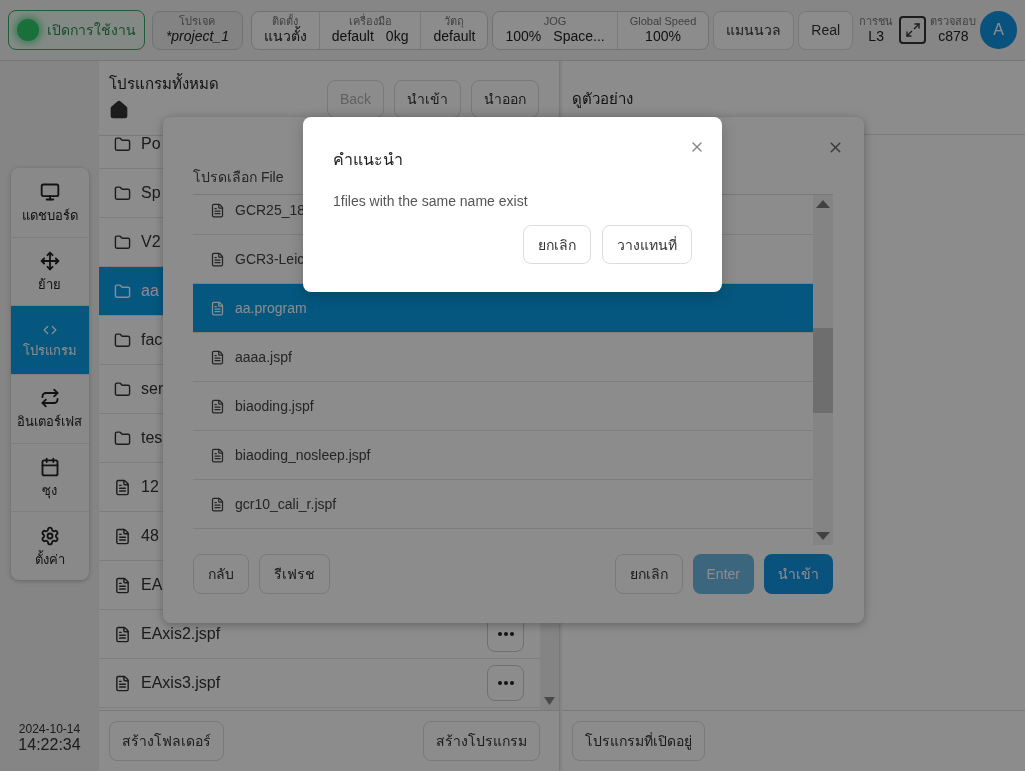 The height and width of the screenshot is (771, 1025). Describe the element at coordinates (239, 177) in the screenshot. I see `dialog-title: โปรดเลือก File` at that location.